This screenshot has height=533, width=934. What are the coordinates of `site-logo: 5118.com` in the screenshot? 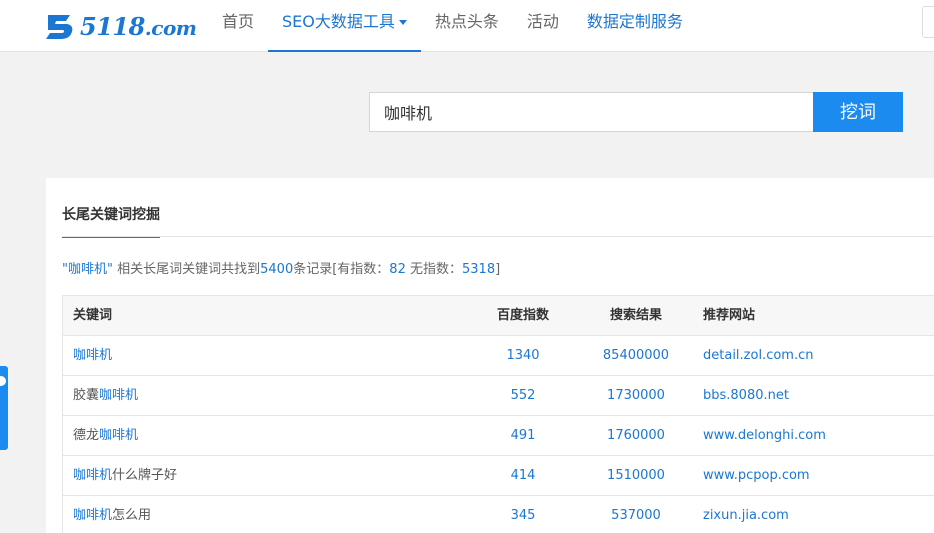 It's located at (120, 26).